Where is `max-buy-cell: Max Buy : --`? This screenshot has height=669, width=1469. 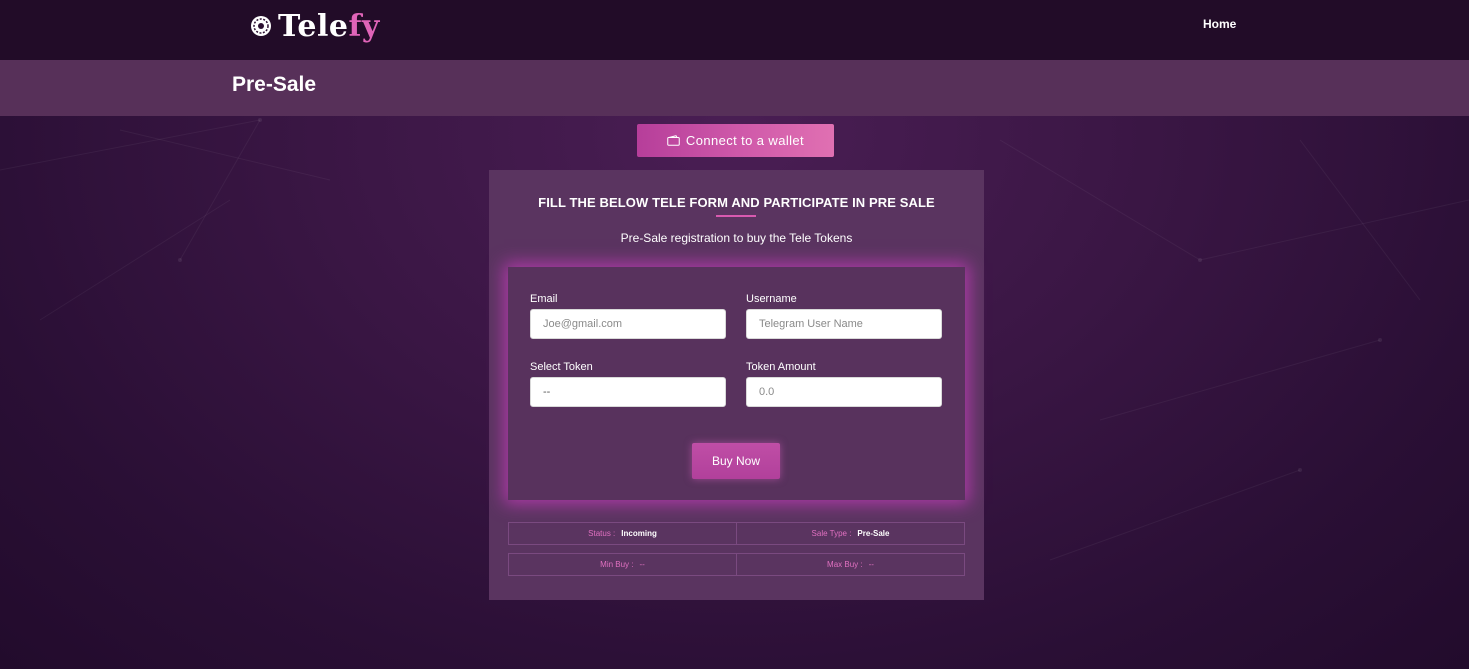
max-buy-cell: Max Buy : -- is located at coordinates (851, 564).